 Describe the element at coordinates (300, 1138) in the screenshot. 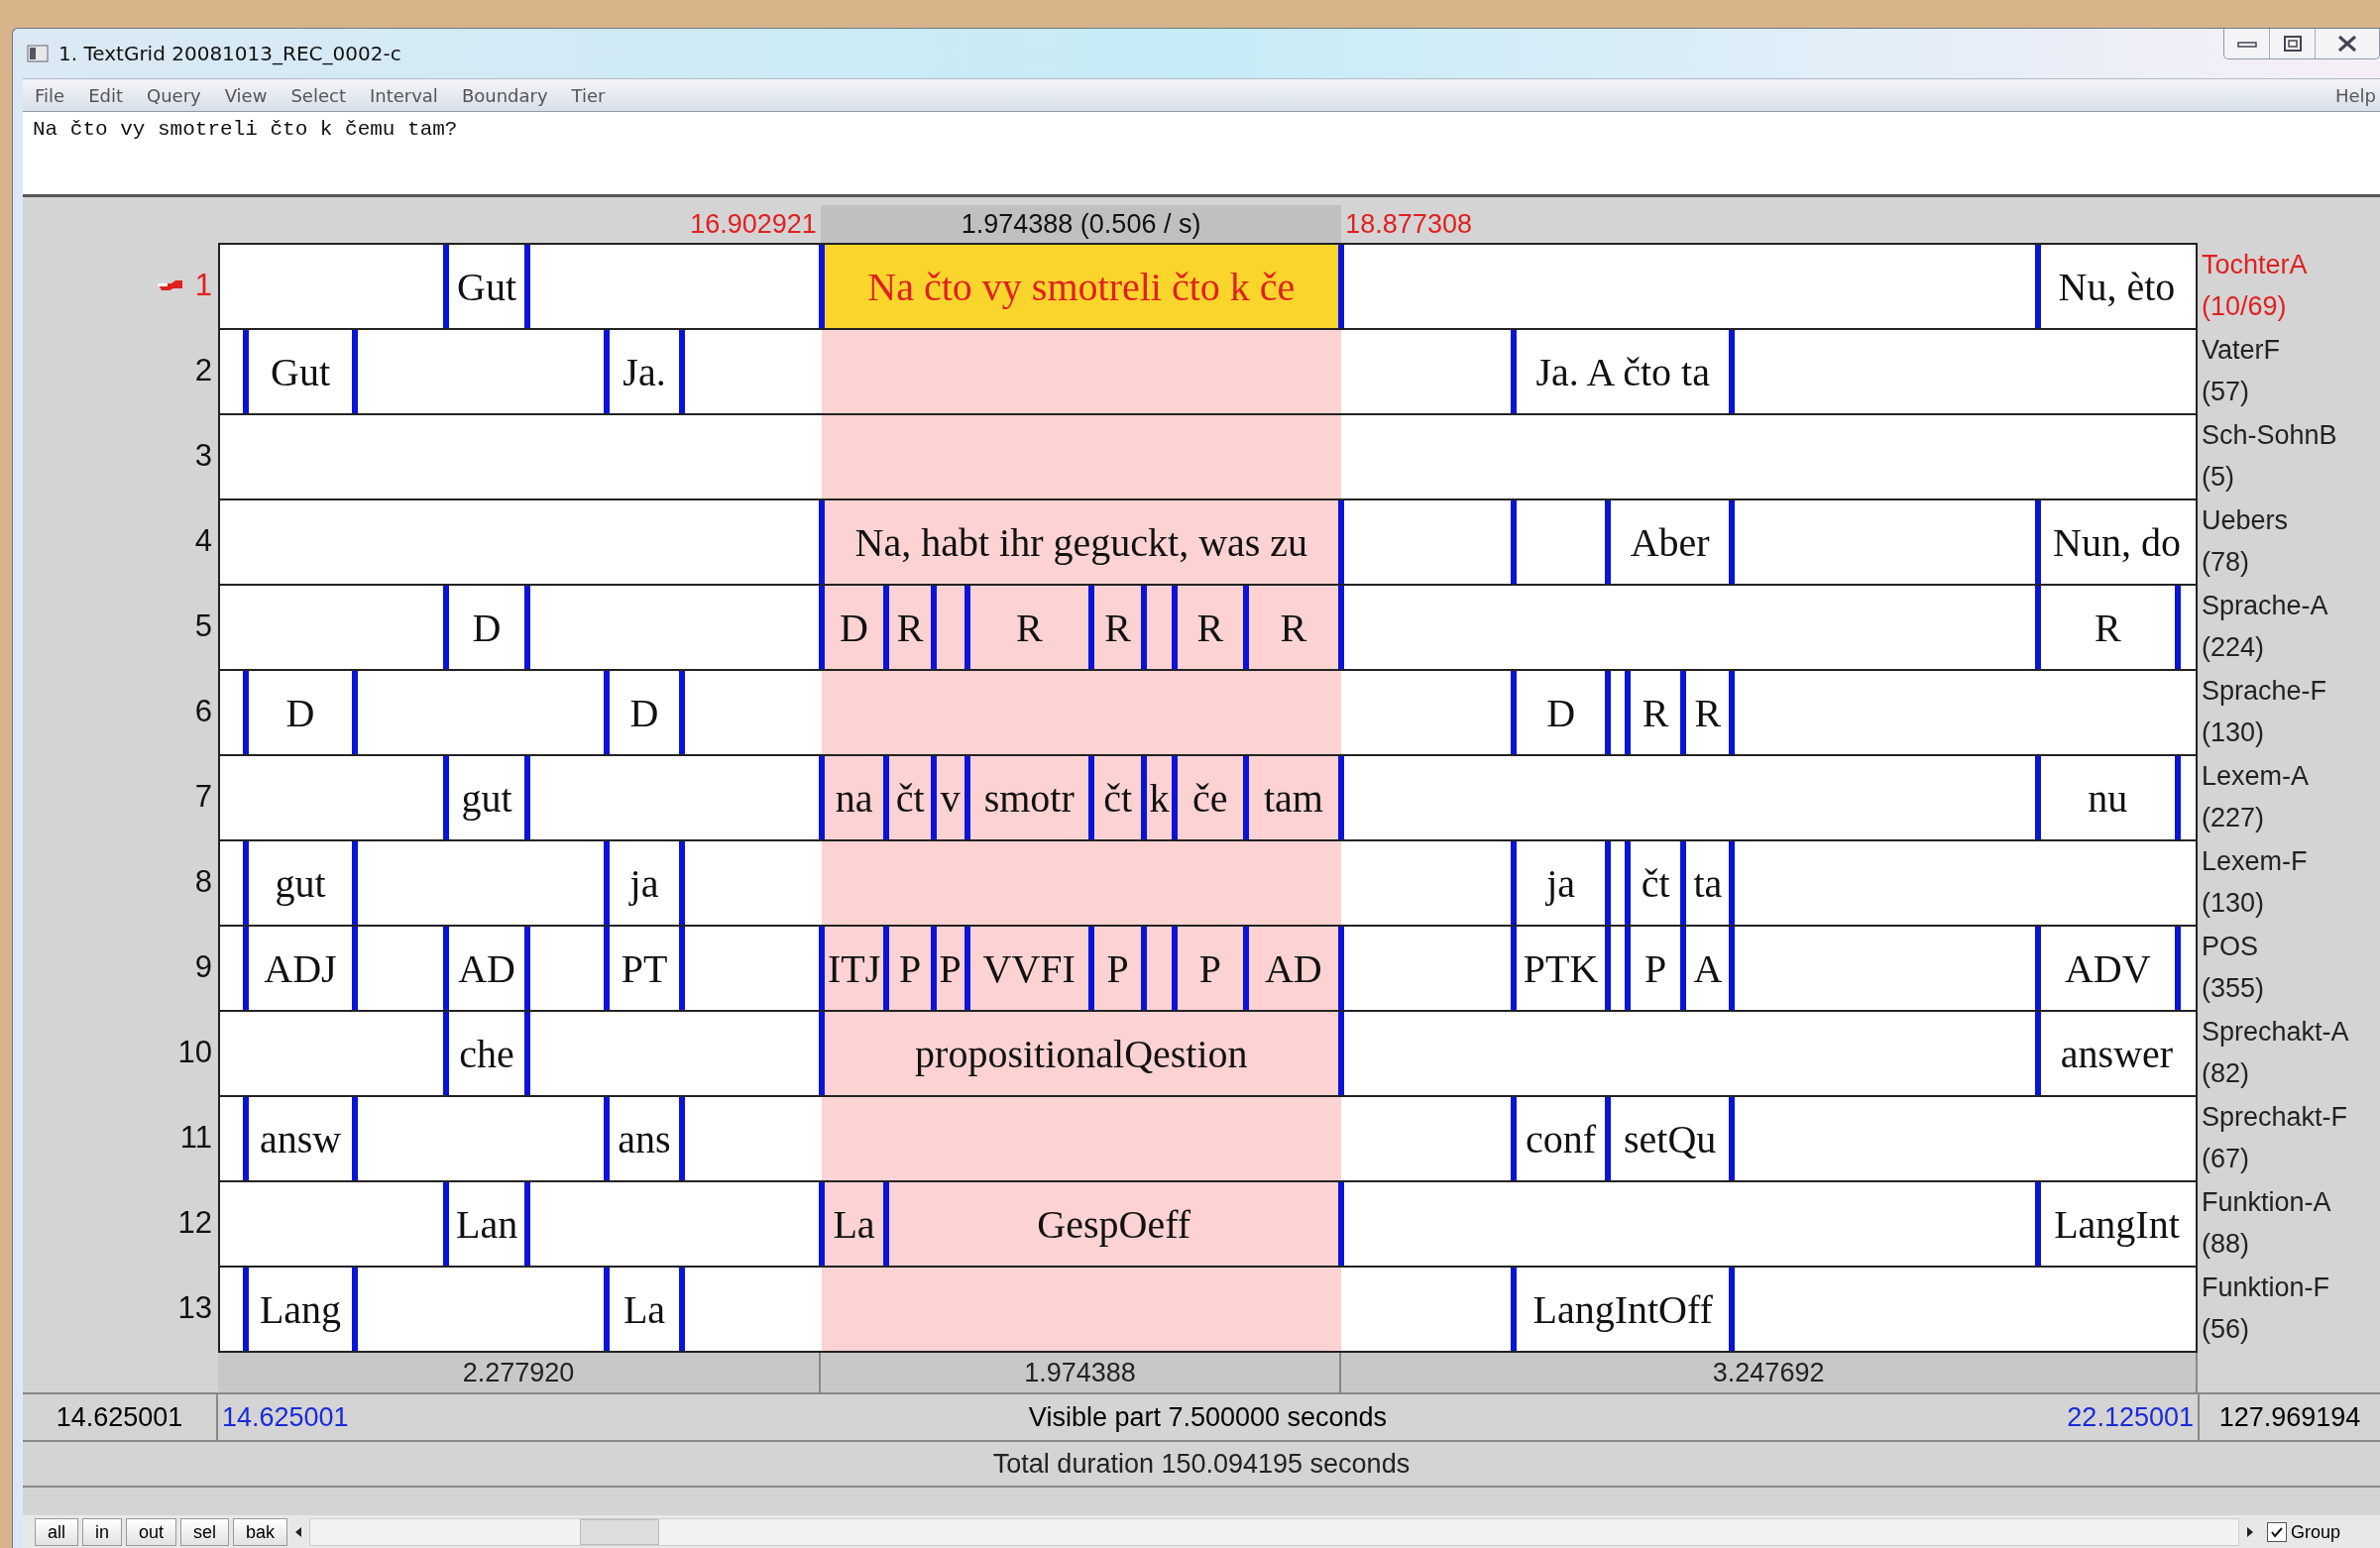

I see `interval-text: answ` at that location.